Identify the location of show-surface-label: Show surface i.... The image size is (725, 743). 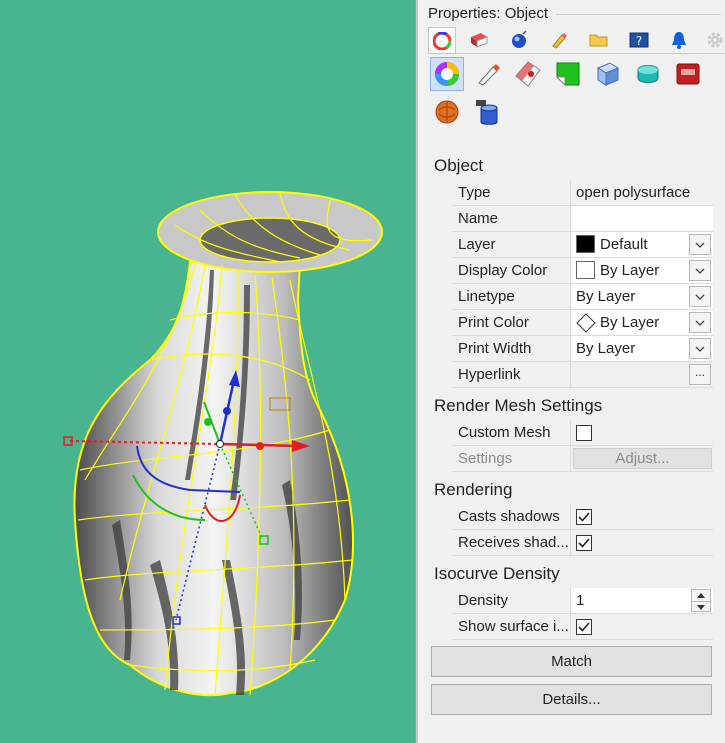
(513, 626).